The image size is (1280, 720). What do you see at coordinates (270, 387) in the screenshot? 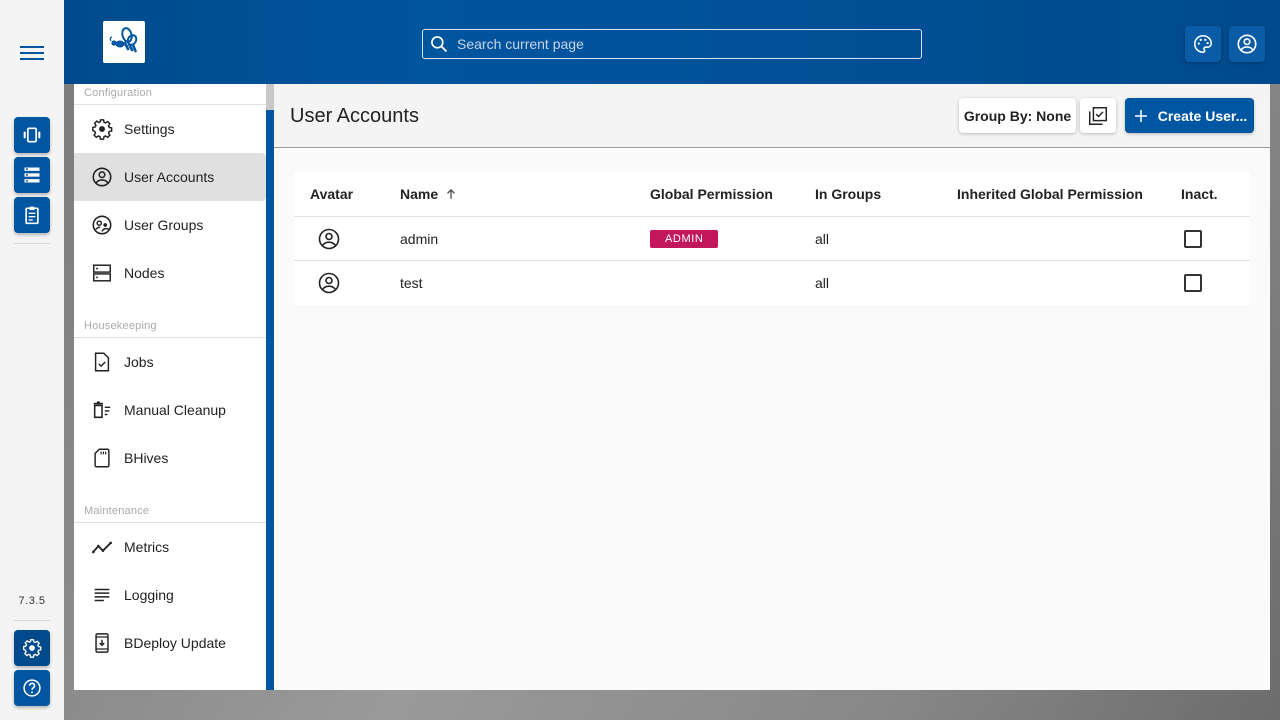
I see `side-nav-scrollbar` at bounding box center [270, 387].